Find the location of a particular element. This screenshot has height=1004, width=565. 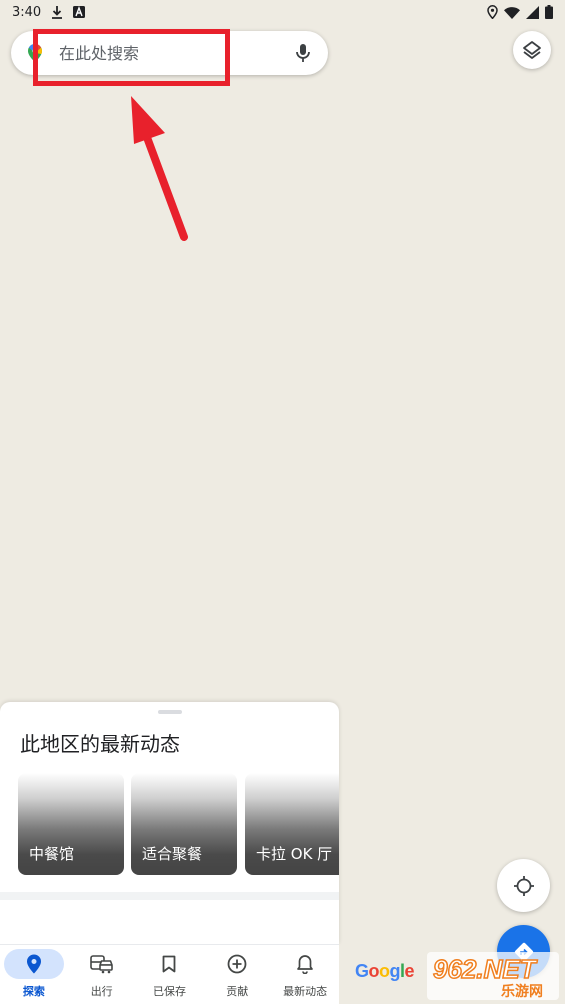

wifi-icon is located at coordinates (512, 12).